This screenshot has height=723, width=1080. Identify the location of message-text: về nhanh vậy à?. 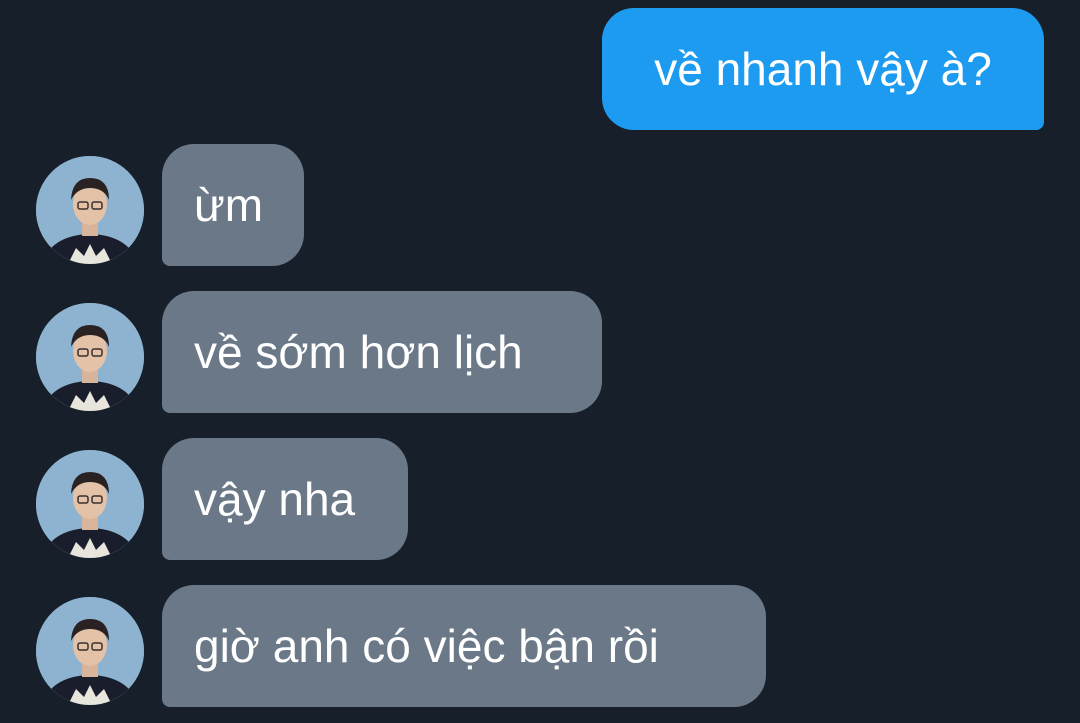
(823, 69).